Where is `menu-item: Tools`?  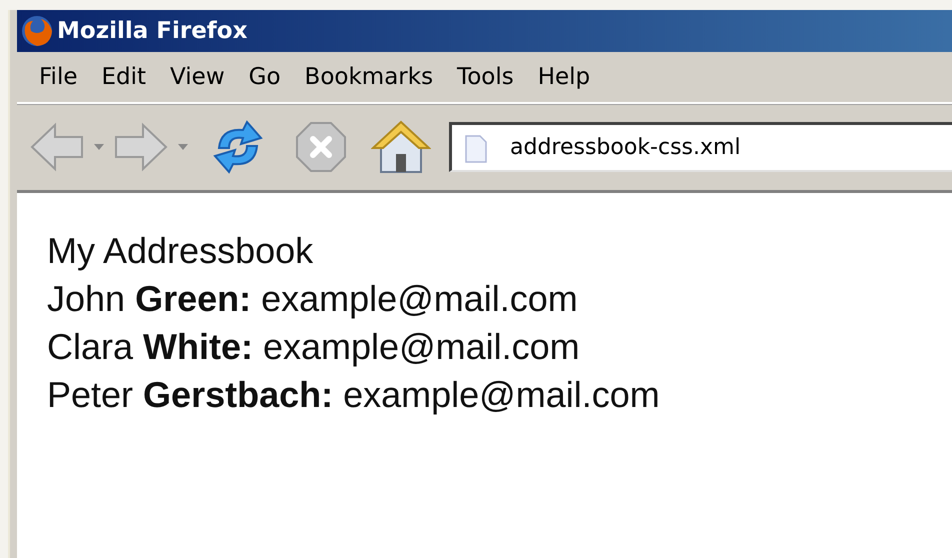
menu-item: Tools is located at coordinates (485, 77).